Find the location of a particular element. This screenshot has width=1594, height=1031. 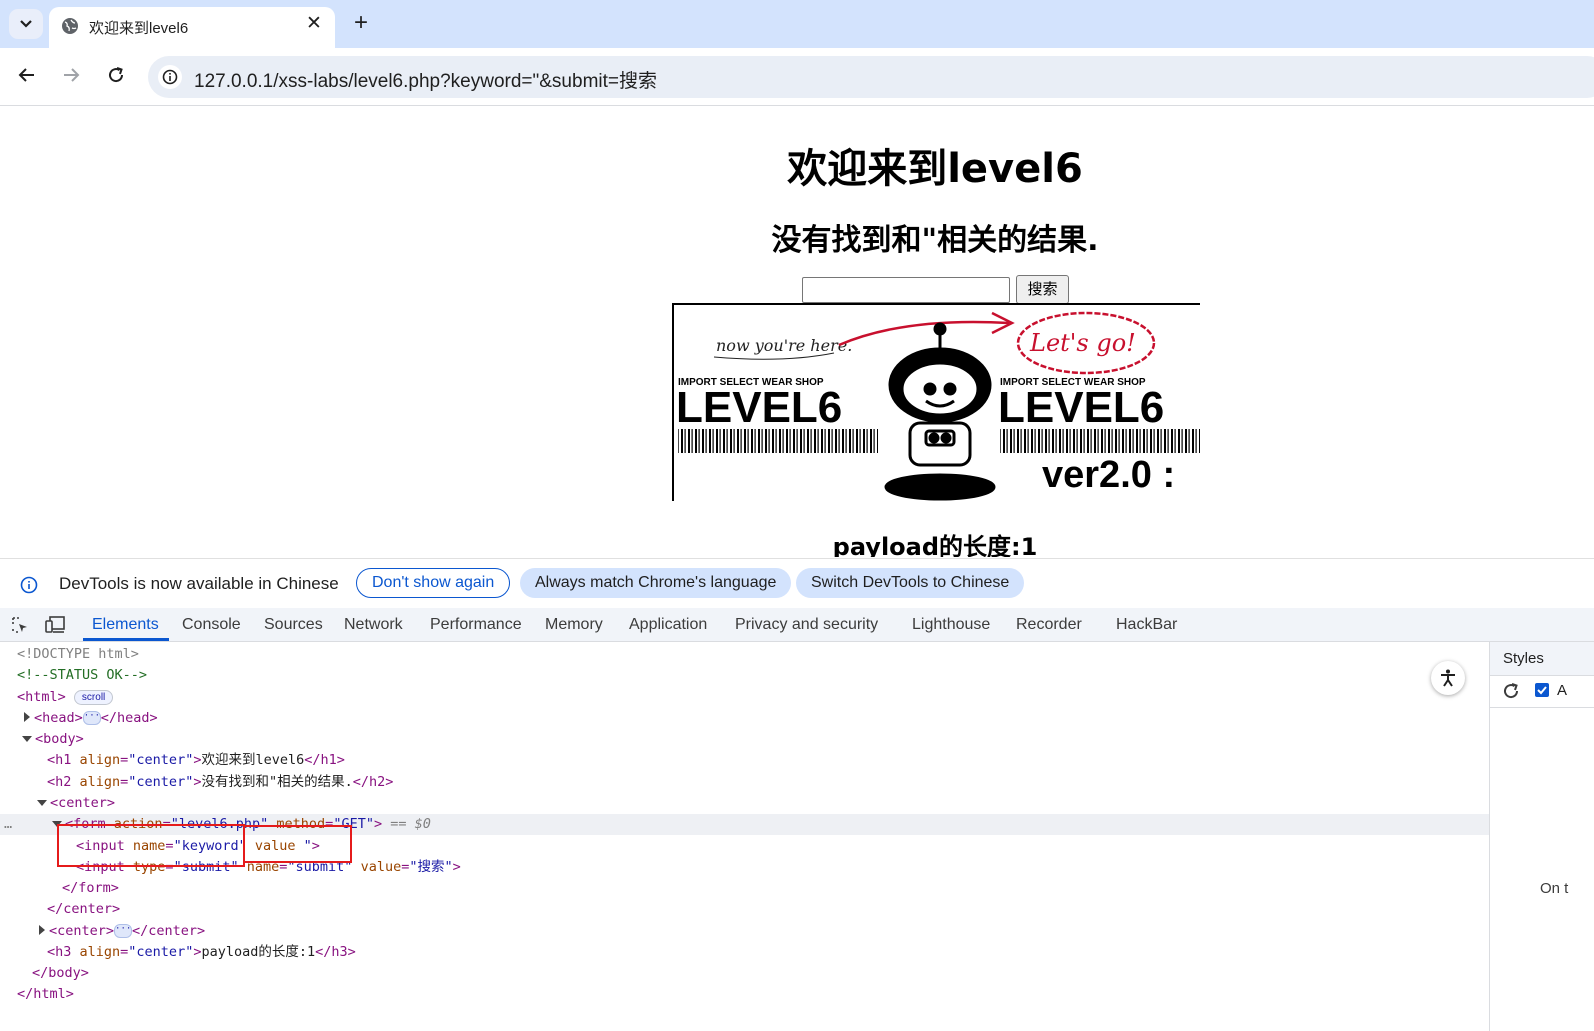

dom-center2-node: <center>···</center> is located at coordinates (122, 931).